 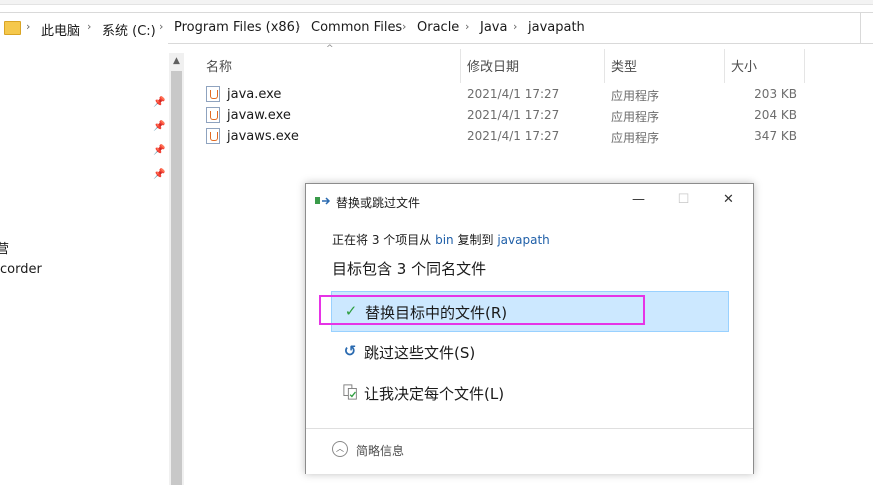 What do you see at coordinates (523, 240) in the screenshot?
I see `destination-folder-link: javapath` at bounding box center [523, 240].